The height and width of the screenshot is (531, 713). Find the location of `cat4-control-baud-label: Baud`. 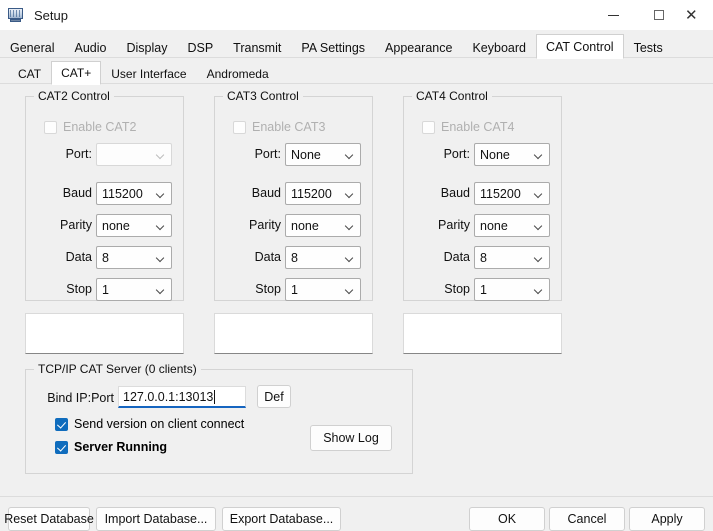

cat4-control-baud-label: Baud is located at coordinates (455, 193).